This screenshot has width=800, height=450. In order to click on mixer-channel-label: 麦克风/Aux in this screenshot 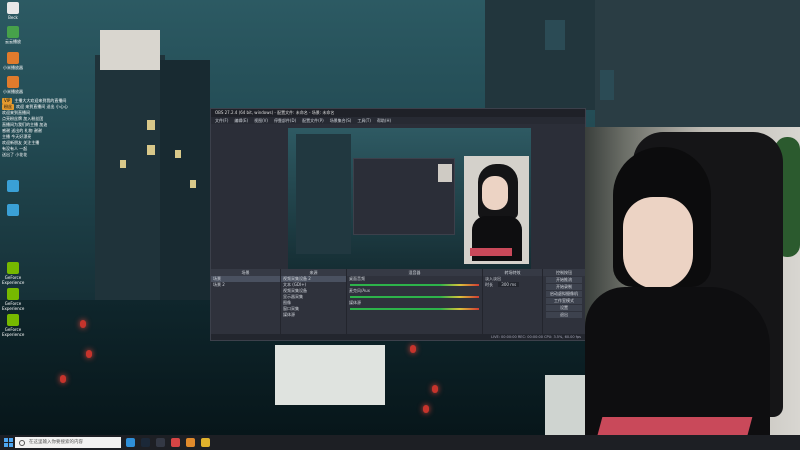, I will do `click(359, 290)`.